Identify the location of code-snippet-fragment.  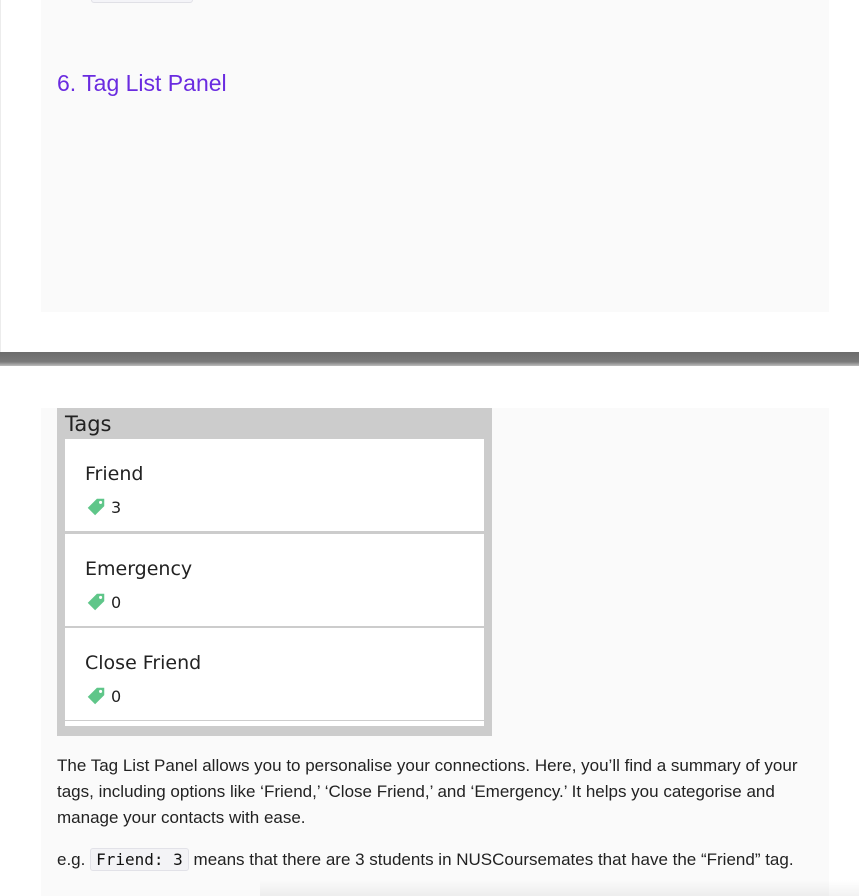
(142, 1).